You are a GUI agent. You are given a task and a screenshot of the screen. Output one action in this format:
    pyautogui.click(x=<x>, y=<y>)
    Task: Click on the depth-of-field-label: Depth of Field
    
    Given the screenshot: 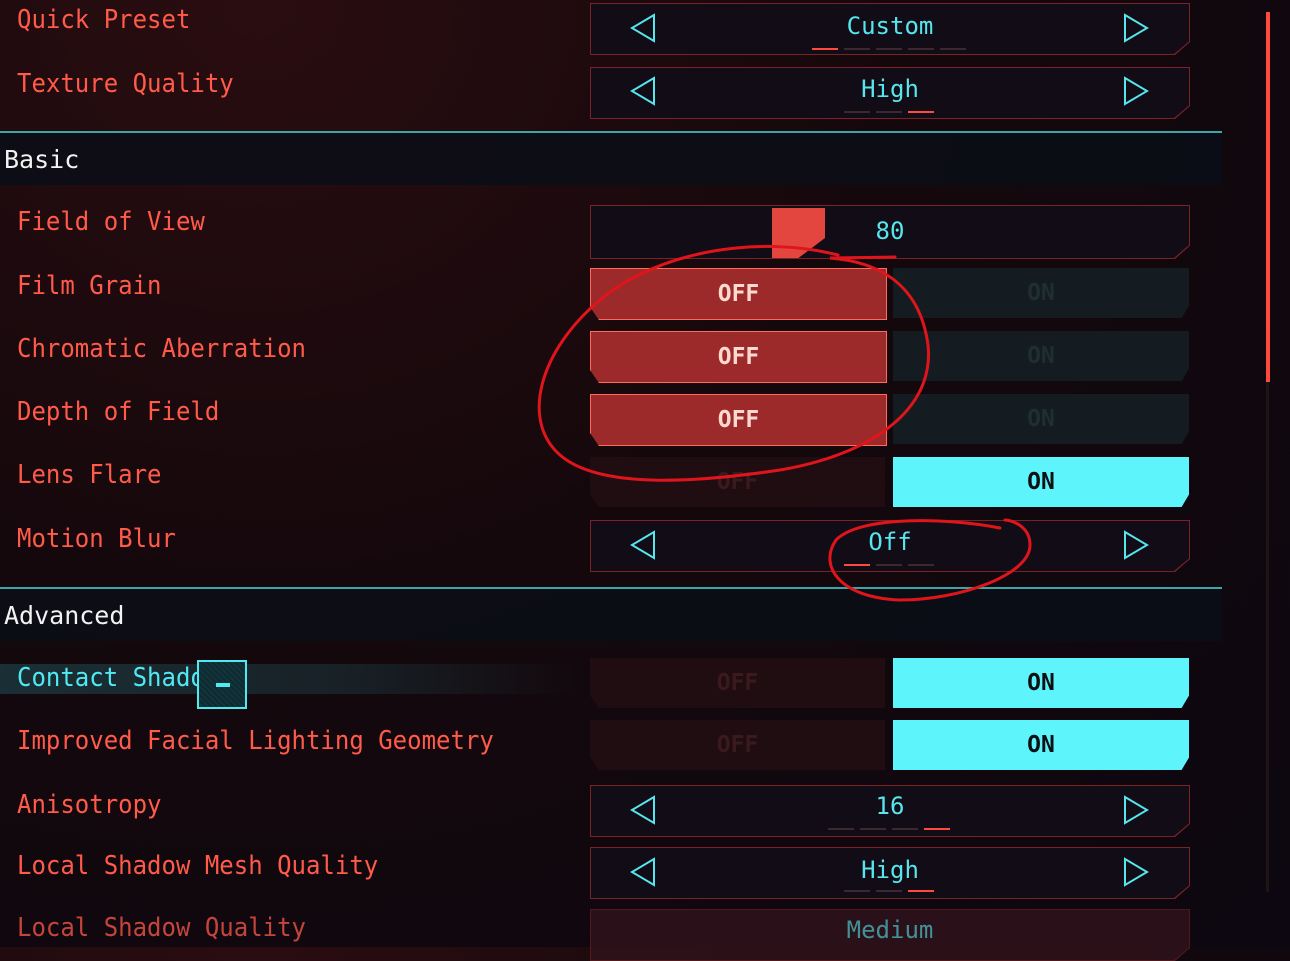 What is the action you would take?
    pyautogui.click(x=118, y=411)
    